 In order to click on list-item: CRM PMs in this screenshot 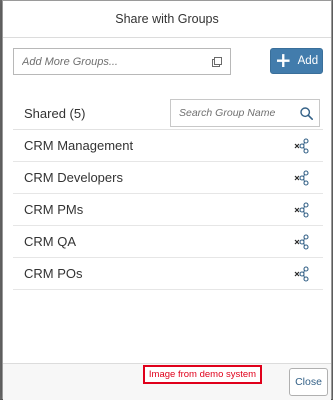, I will do `click(168, 210)`.